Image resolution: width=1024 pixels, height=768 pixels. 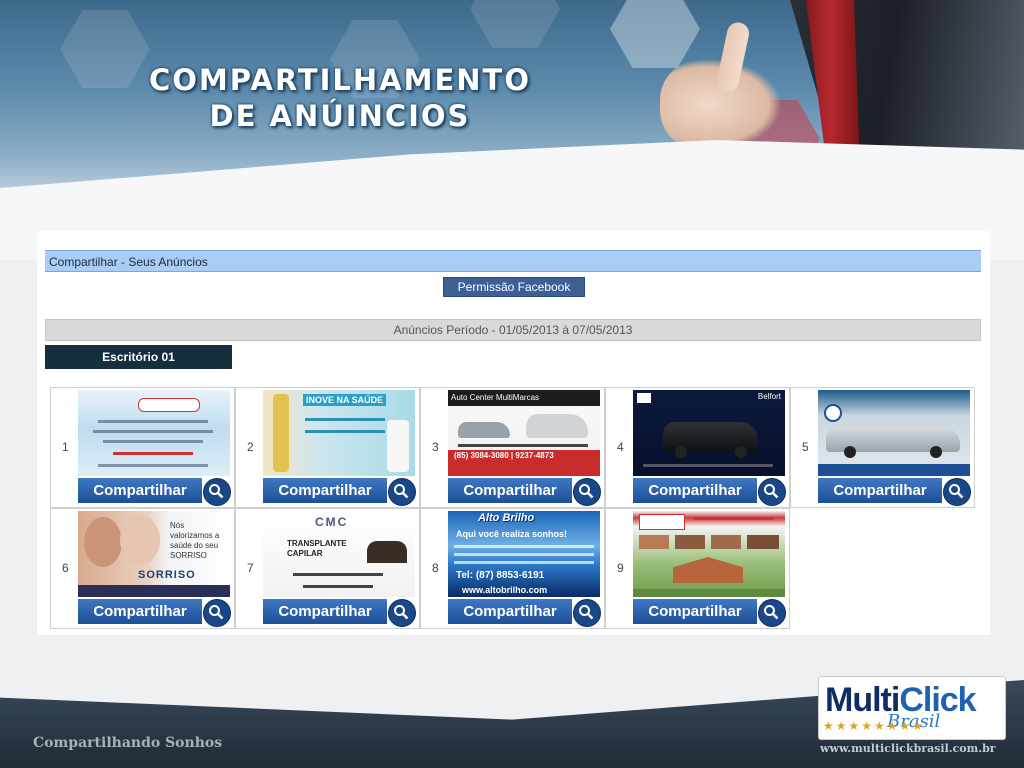 I want to click on ad-number: 4, so click(x=620, y=447).